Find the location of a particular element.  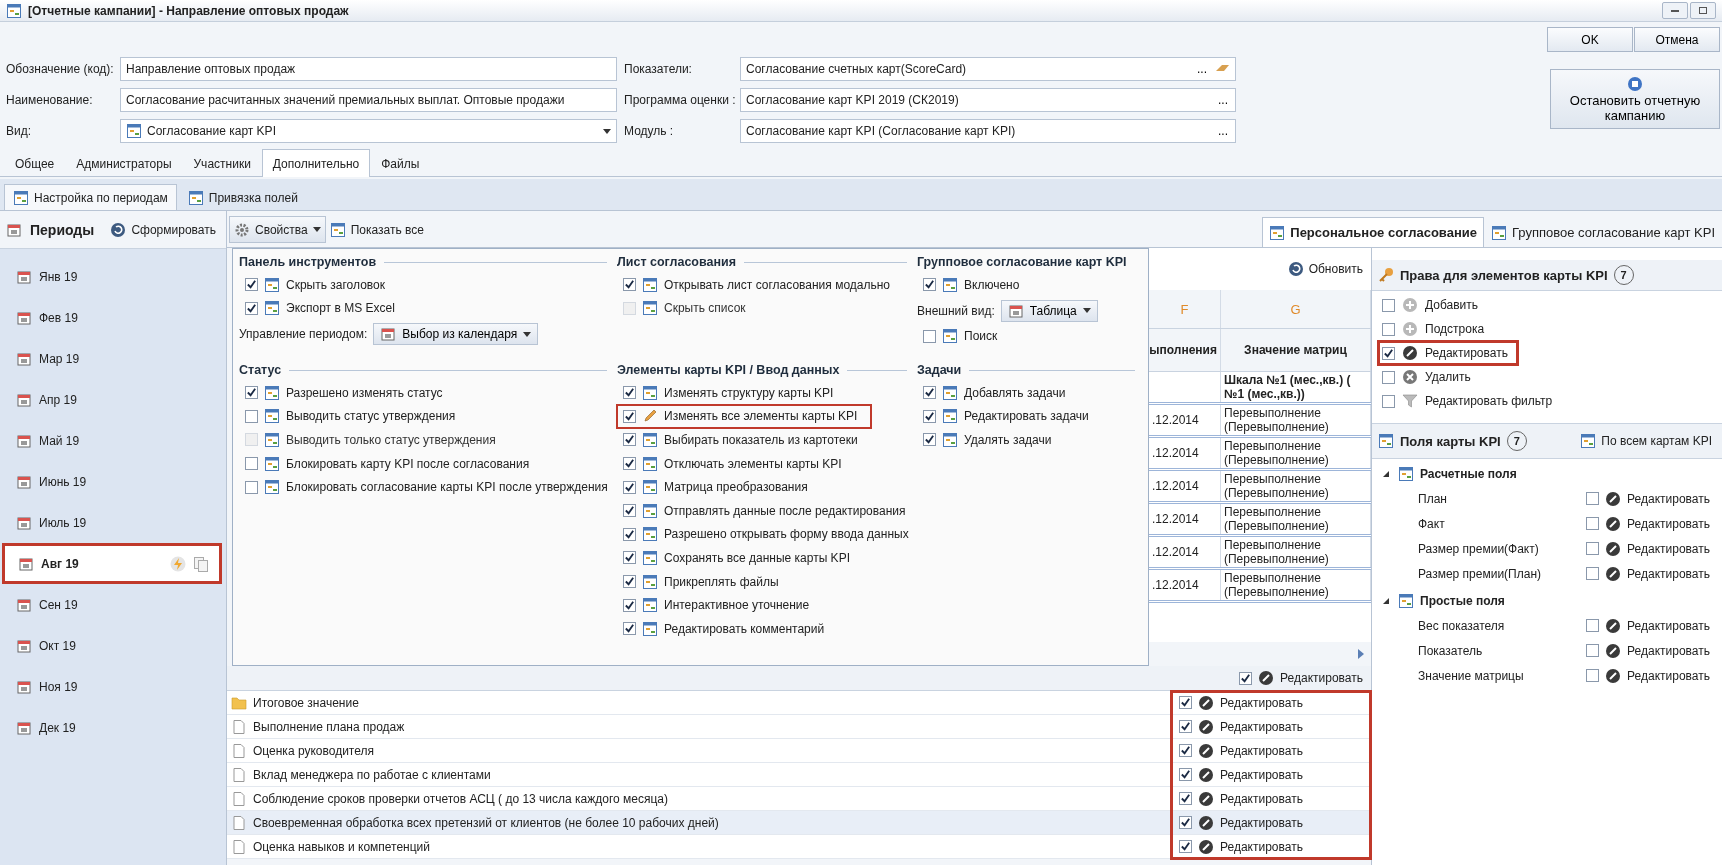

dialog-button: OK is located at coordinates (1590, 39).